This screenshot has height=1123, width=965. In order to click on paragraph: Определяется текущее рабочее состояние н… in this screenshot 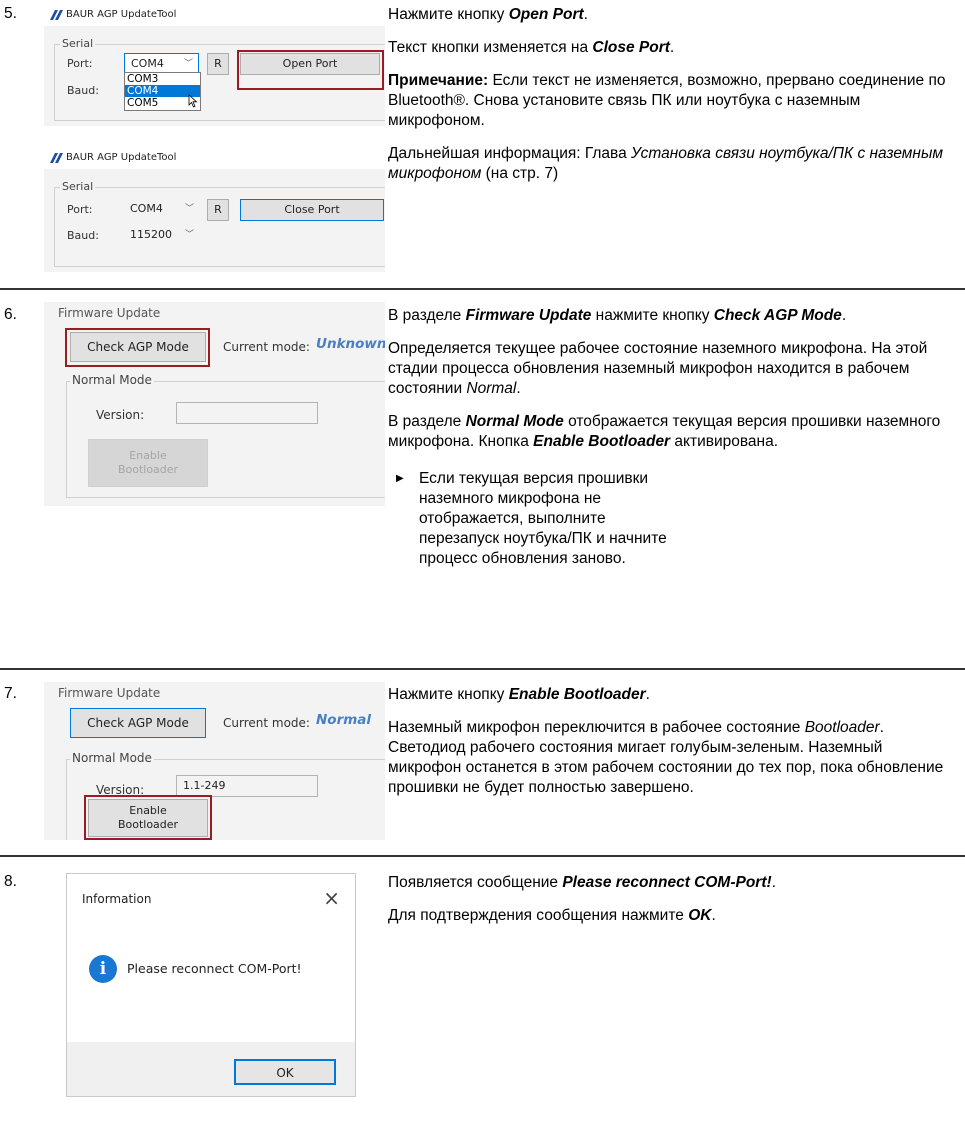, I will do `click(658, 368)`.